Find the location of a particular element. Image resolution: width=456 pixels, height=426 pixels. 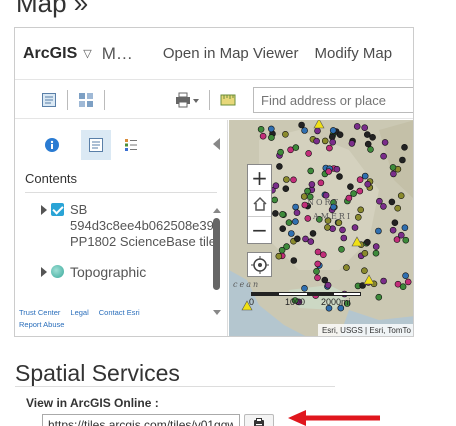

scroll-up-icon is located at coordinates (217, 210).